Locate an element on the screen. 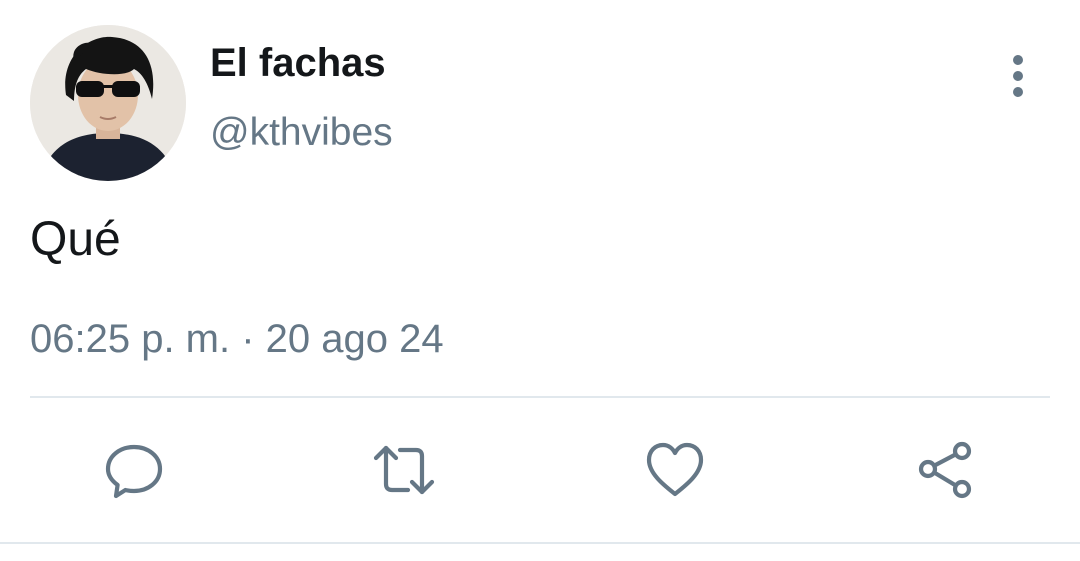  share-icon is located at coordinates (945, 470).